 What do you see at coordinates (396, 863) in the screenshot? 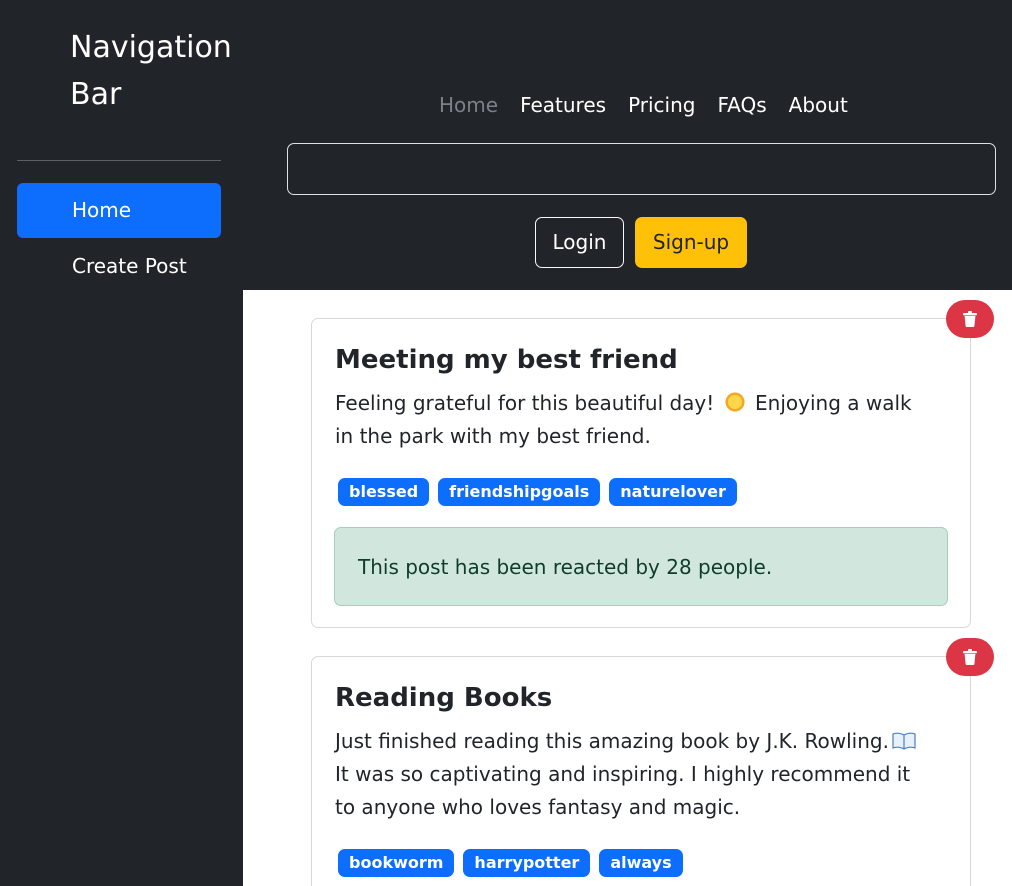
I see `tag-badge: bookworm` at bounding box center [396, 863].